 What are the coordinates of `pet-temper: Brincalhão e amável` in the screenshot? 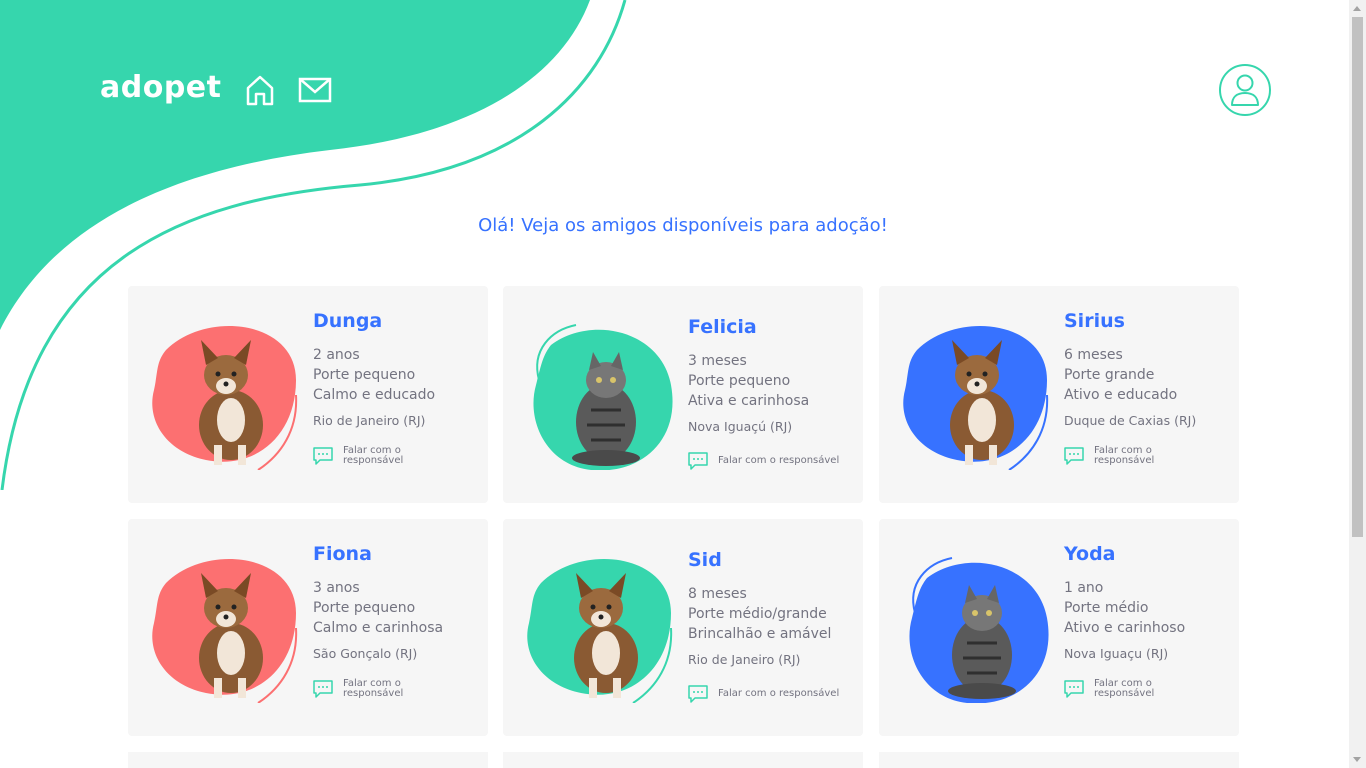 It's located at (760, 634).